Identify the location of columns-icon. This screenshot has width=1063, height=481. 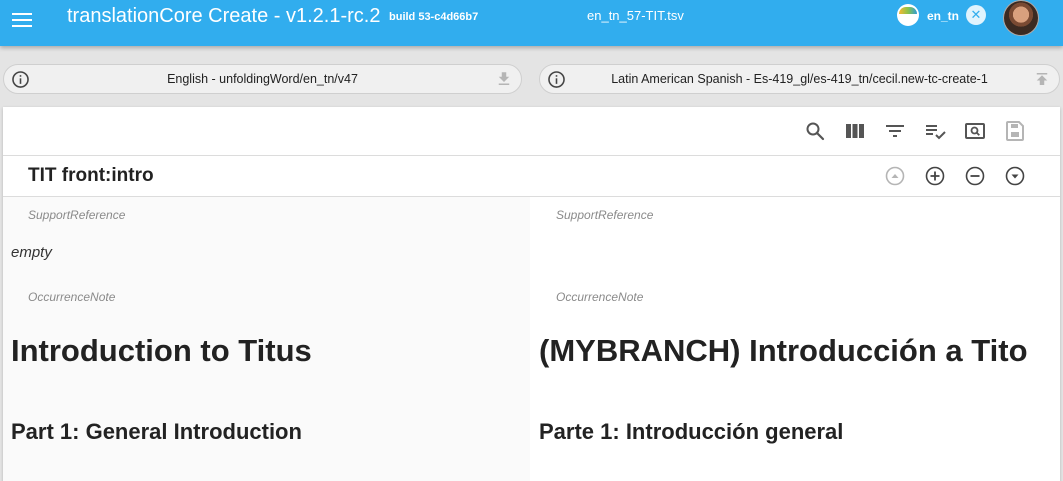
(855, 131).